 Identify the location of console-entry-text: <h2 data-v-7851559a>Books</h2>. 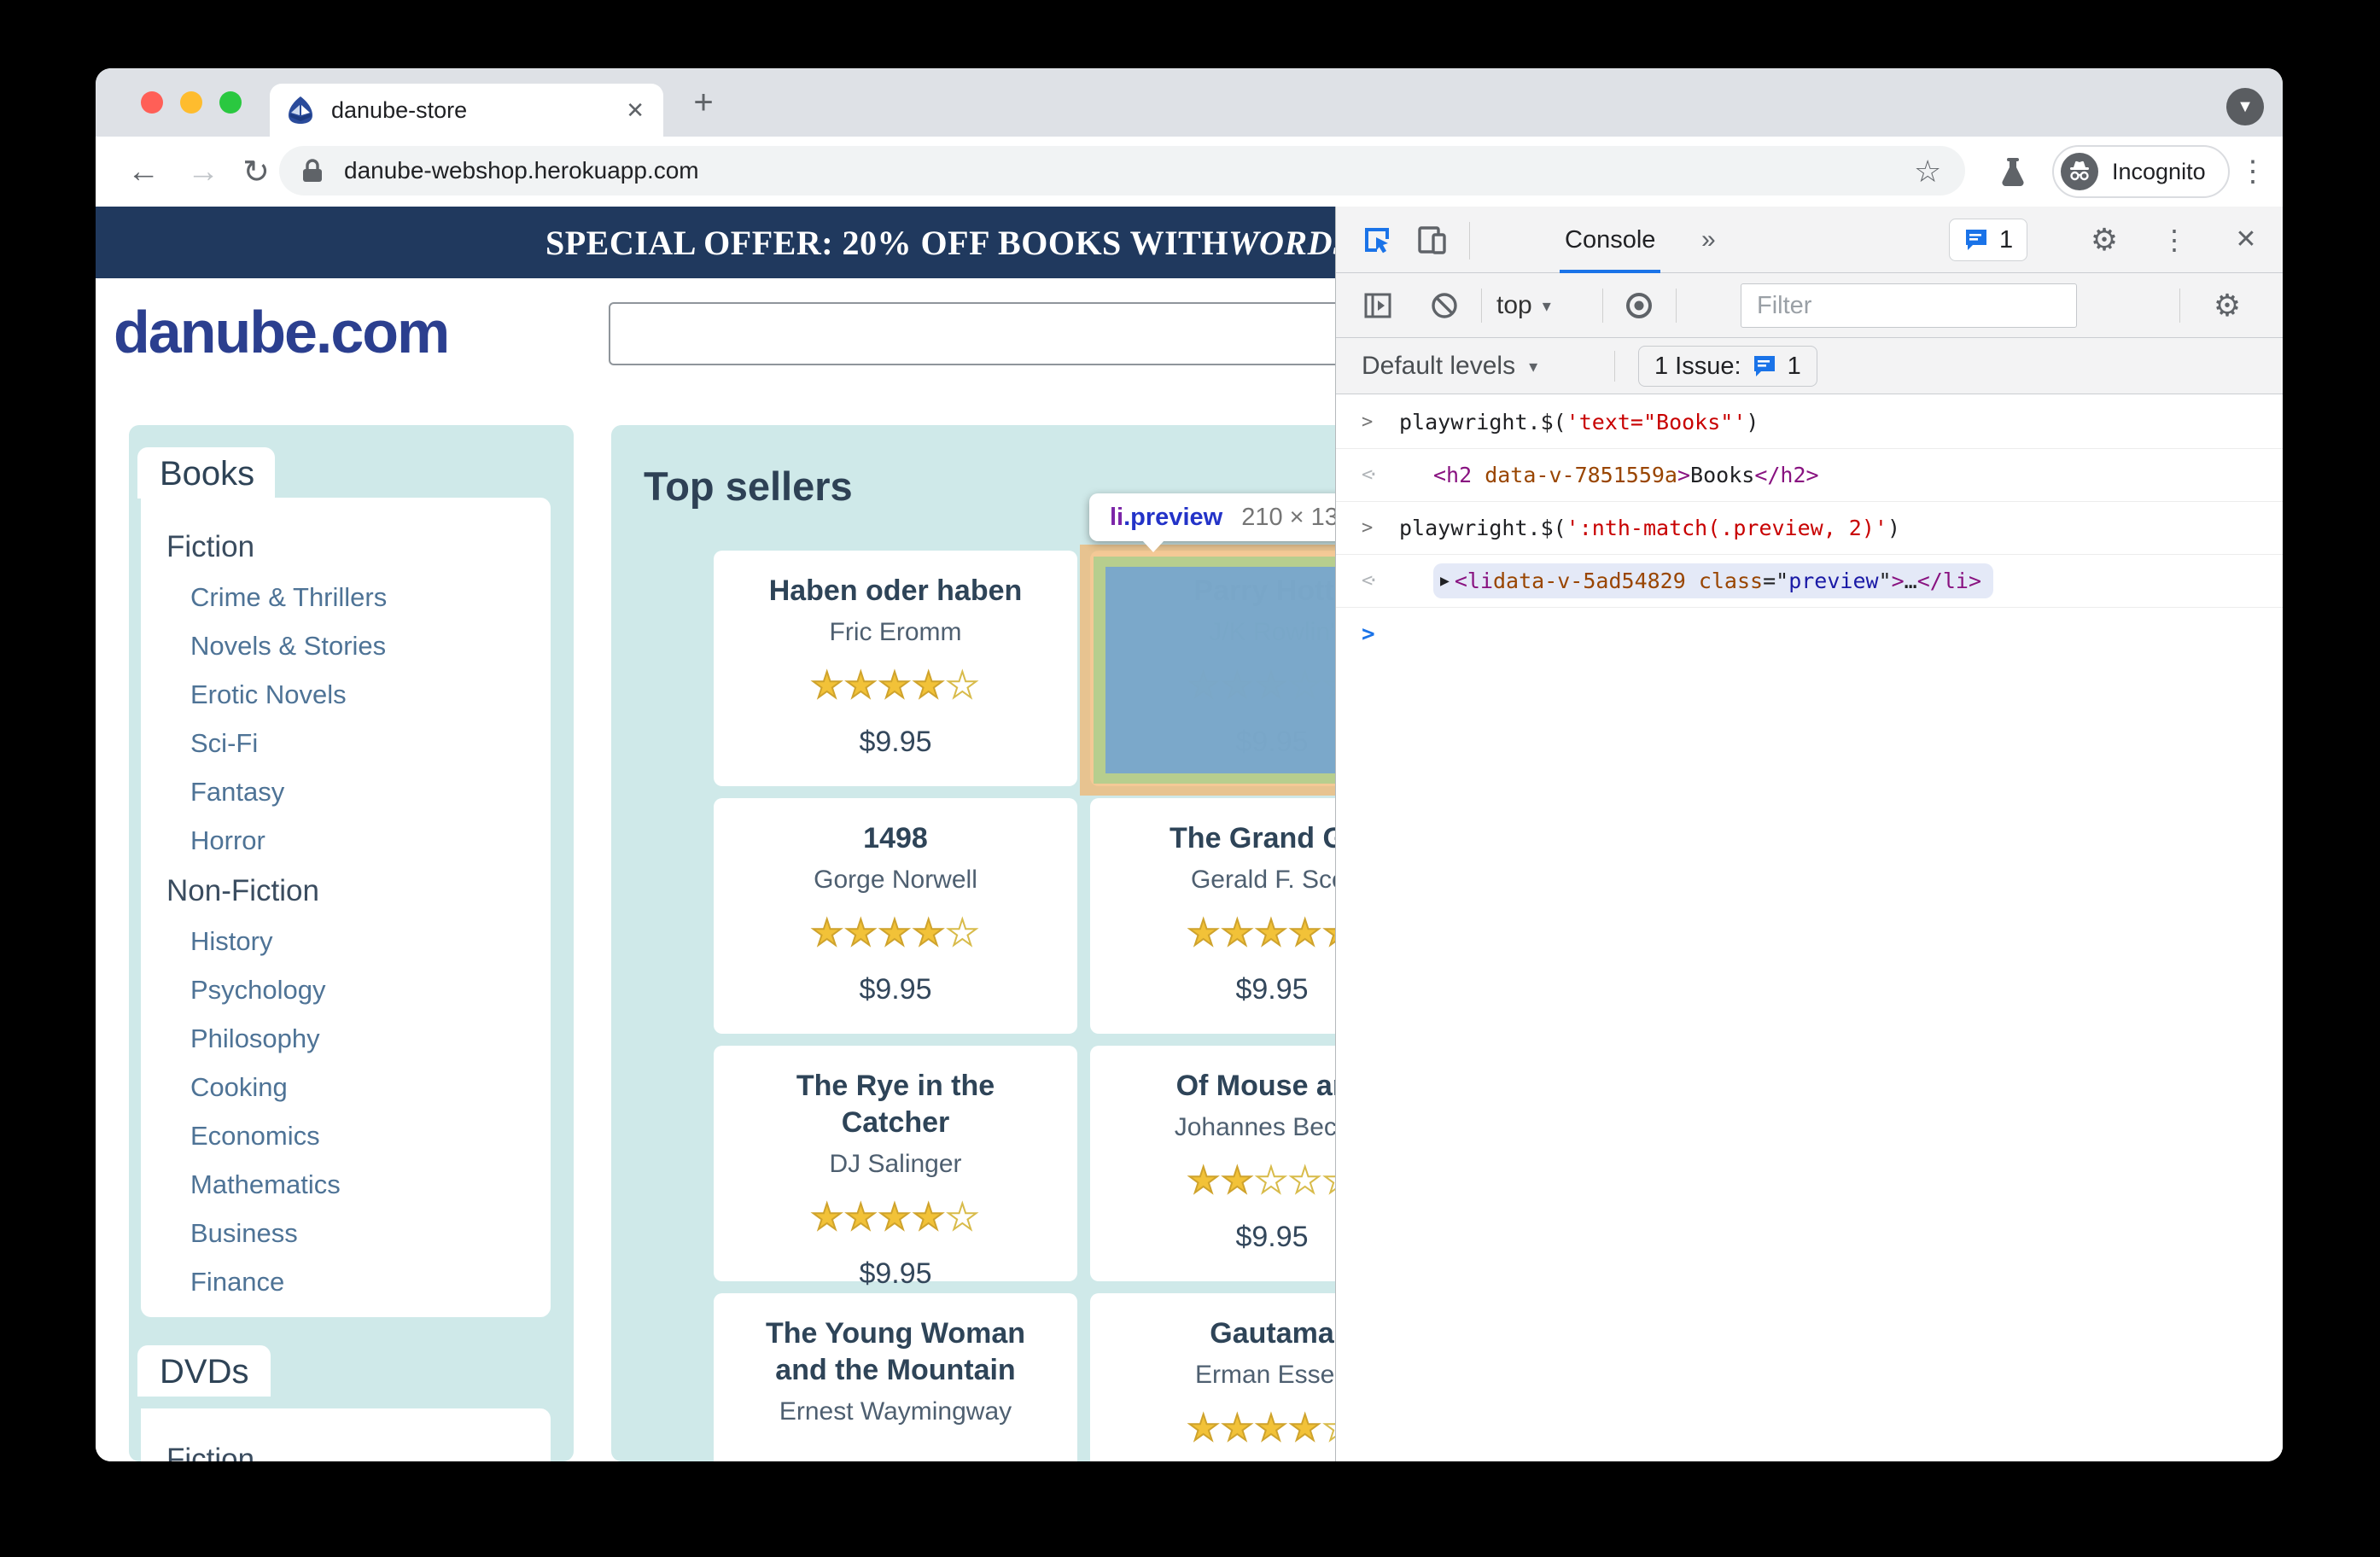
(1626, 475).